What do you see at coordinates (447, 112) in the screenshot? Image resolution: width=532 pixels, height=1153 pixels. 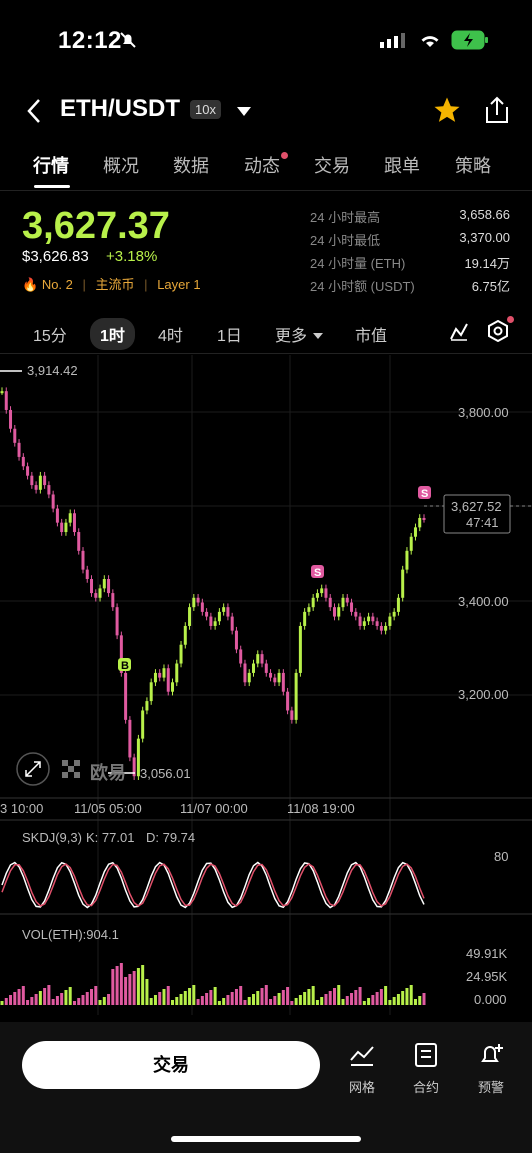 I see `star-icon` at bounding box center [447, 112].